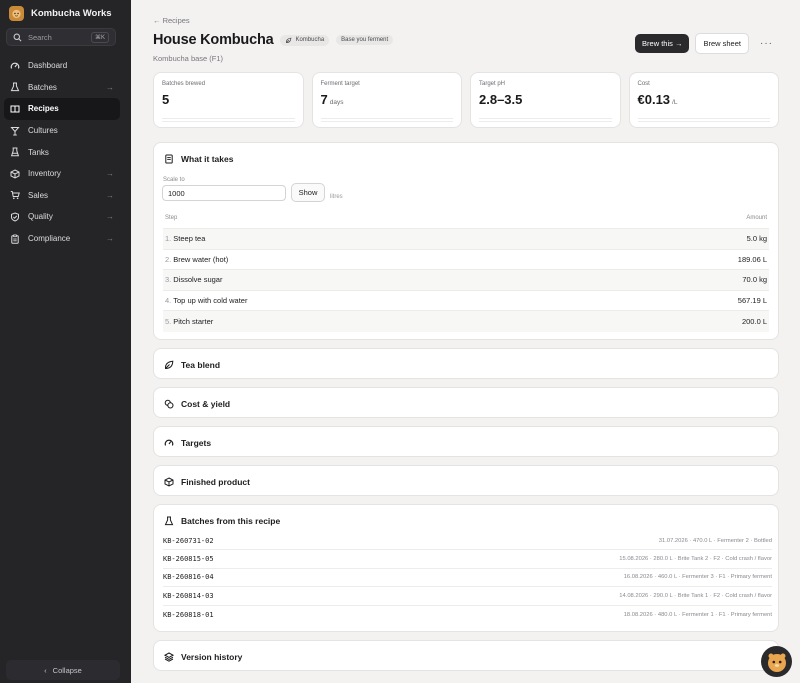  Describe the element at coordinates (15, 195) in the screenshot. I see `cart-icon` at that location.